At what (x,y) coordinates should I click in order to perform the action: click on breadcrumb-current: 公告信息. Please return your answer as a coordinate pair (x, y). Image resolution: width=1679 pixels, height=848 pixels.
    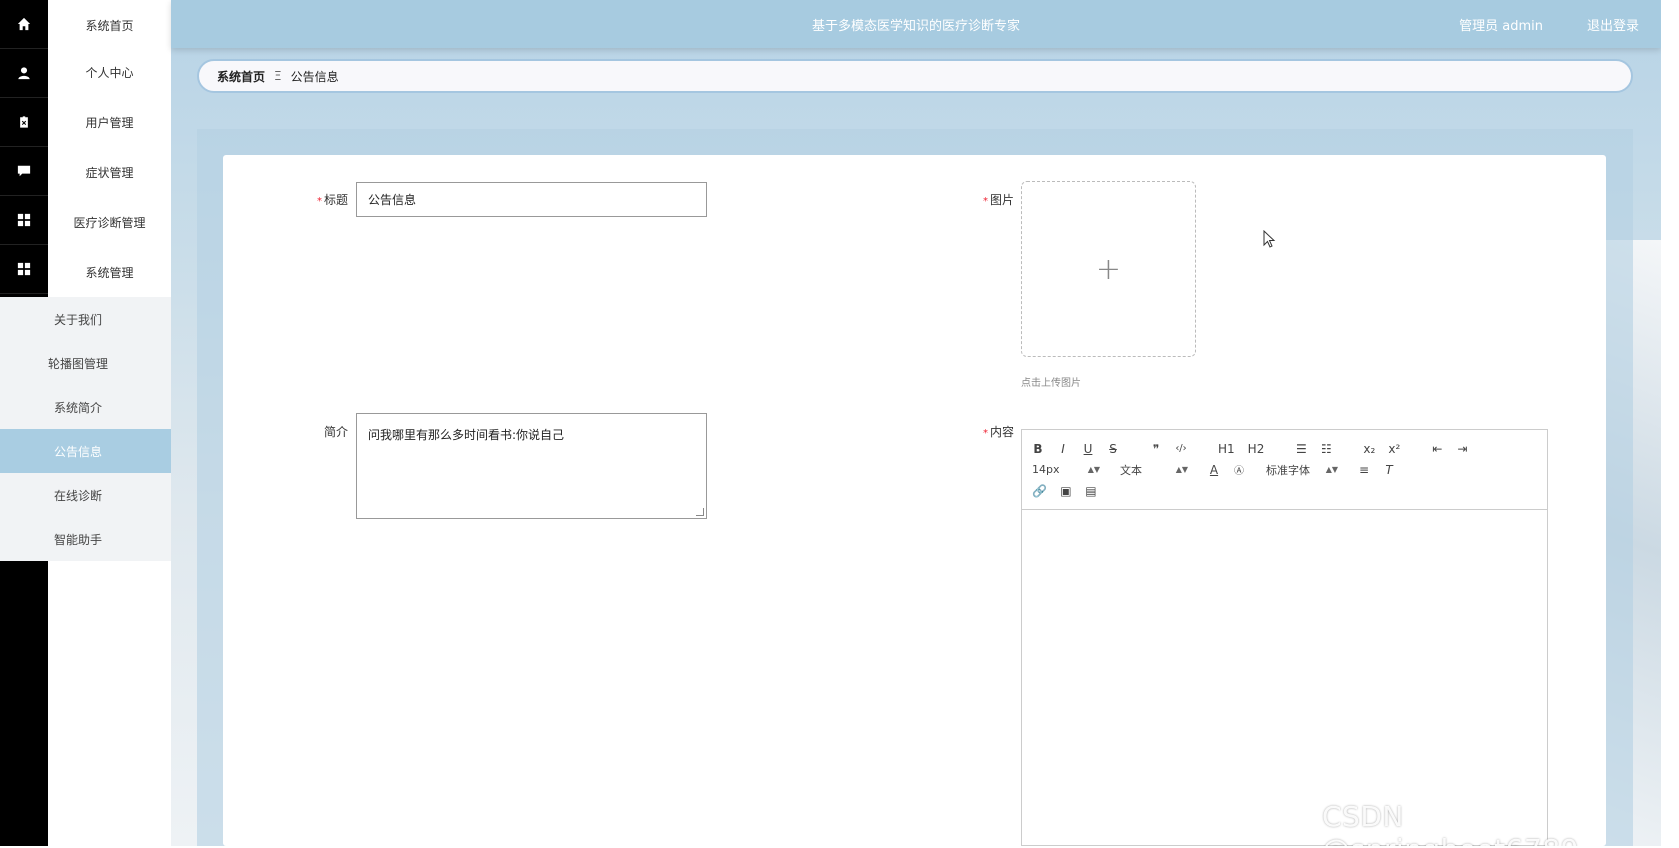
    Looking at the image, I should click on (314, 76).